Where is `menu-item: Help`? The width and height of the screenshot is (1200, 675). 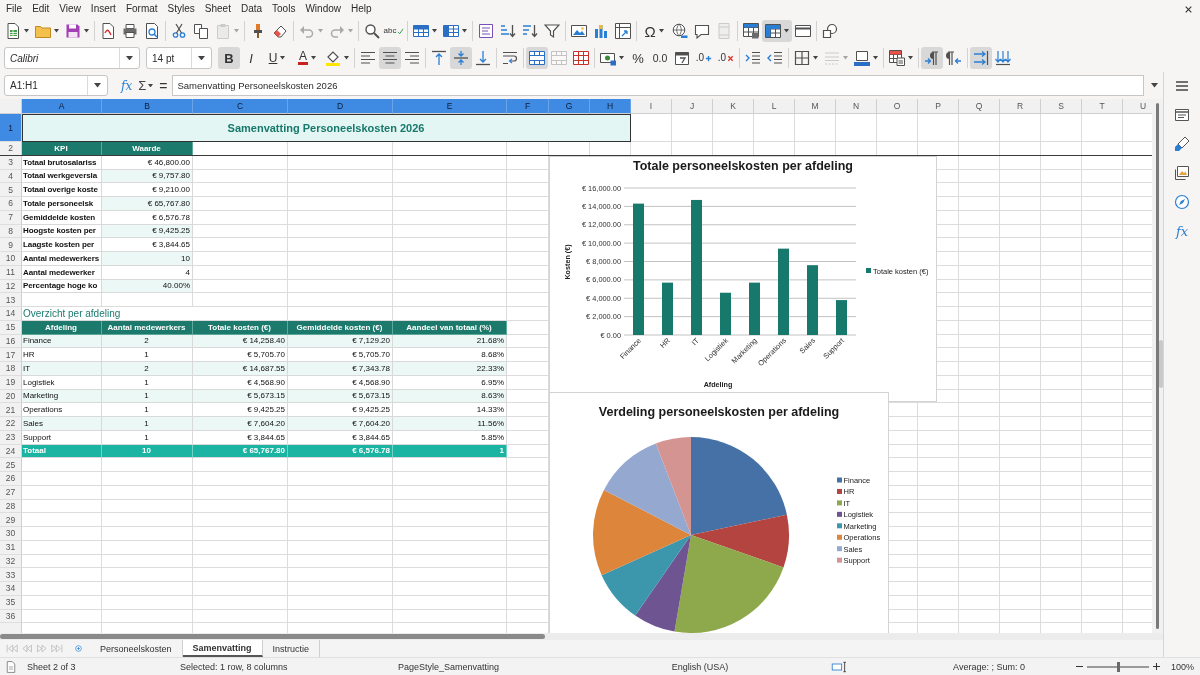 menu-item: Help is located at coordinates (361, 9).